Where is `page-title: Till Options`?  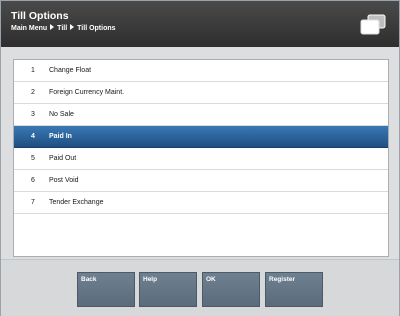 page-title: Till Options is located at coordinates (40, 16).